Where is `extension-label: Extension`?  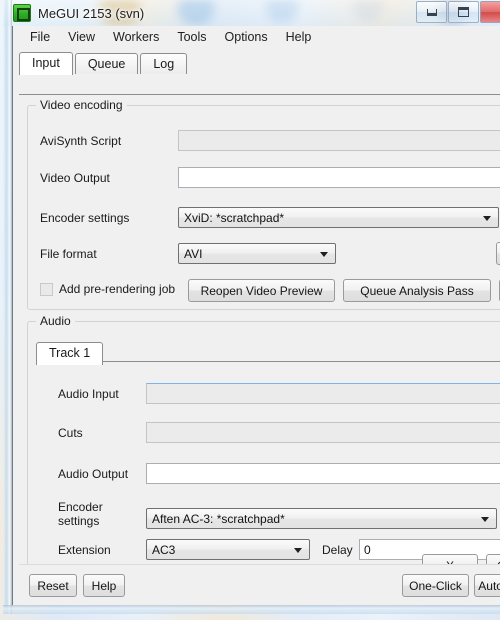
extension-label: Extension is located at coordinates (84, 550).